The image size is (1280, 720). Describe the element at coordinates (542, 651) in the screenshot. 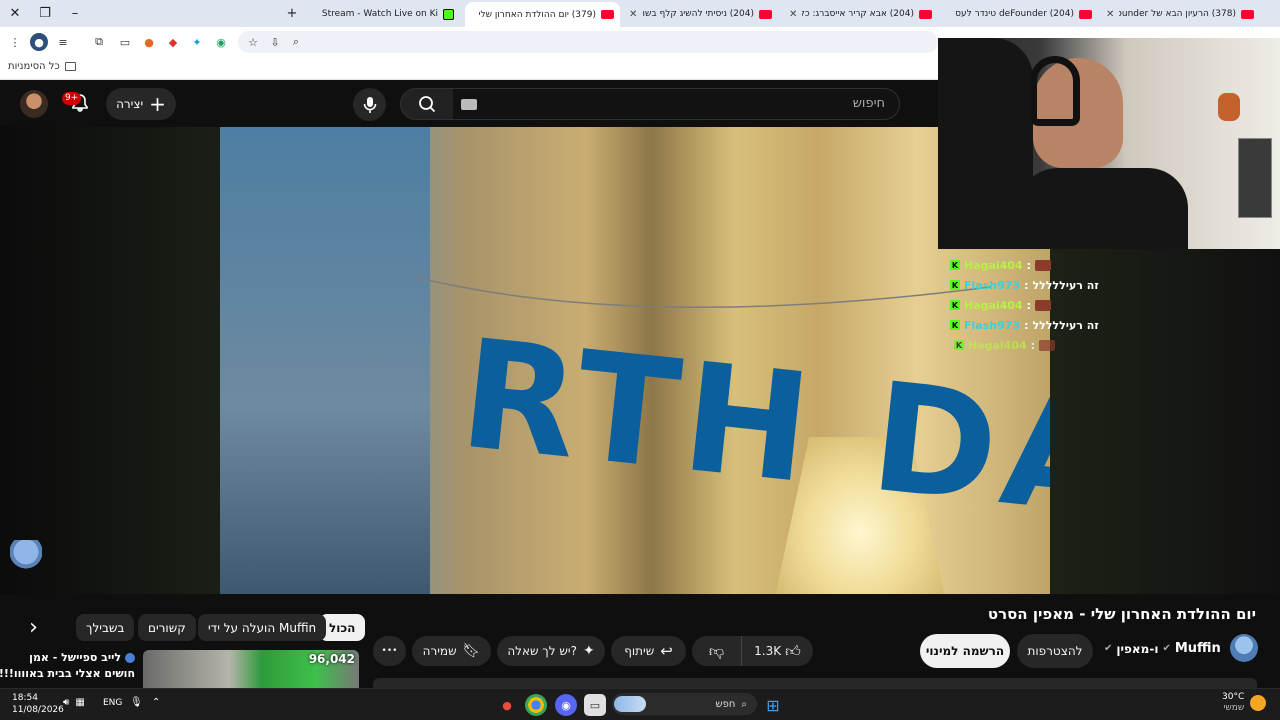

I see `ask-label: יש לך שאלה?` at that location.